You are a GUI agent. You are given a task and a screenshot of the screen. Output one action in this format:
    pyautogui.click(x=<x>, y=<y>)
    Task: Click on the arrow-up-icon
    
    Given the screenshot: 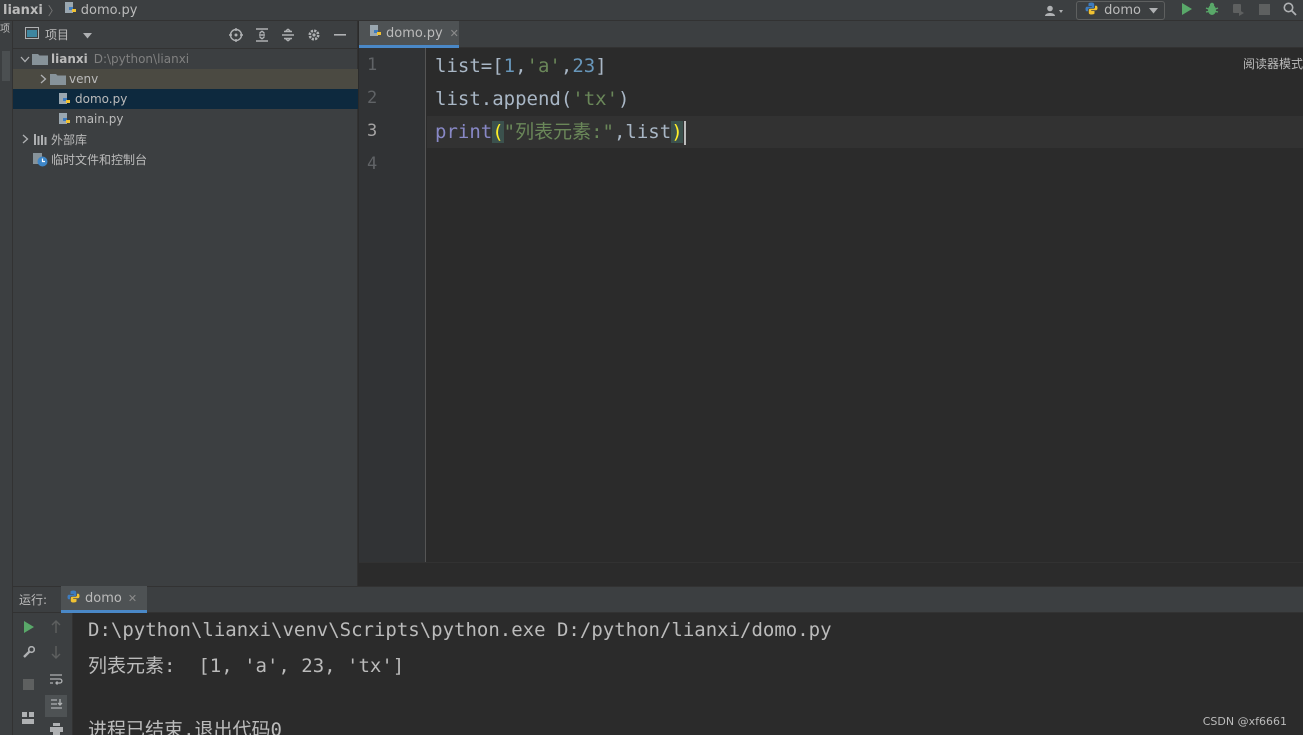 What is the action you would take?
    pyautogui.click(x=56, y=628)
    